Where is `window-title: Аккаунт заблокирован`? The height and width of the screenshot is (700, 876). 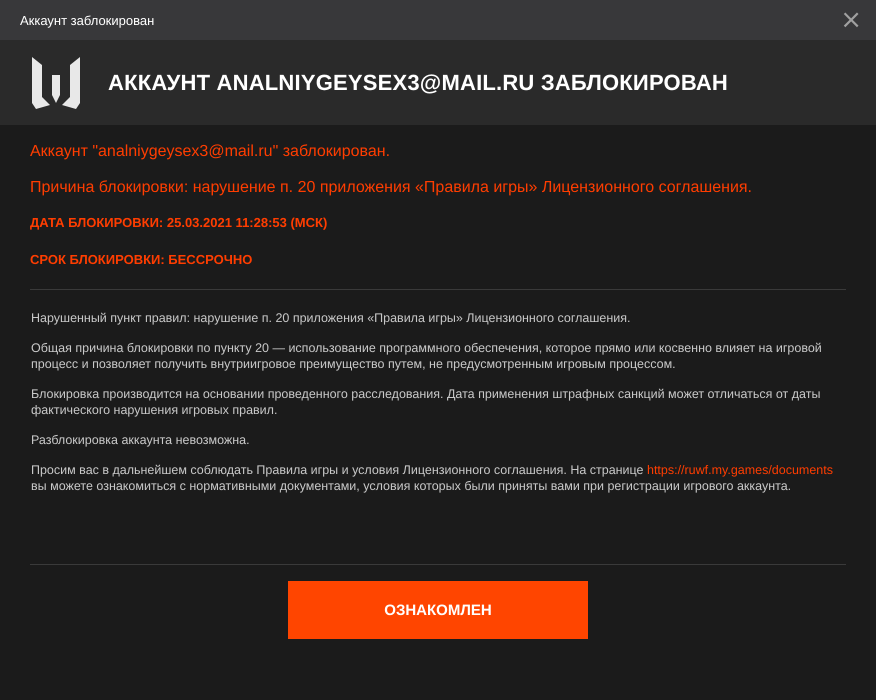
window-title: Аккаунт заблокирован is located at coordinates (87, 20).